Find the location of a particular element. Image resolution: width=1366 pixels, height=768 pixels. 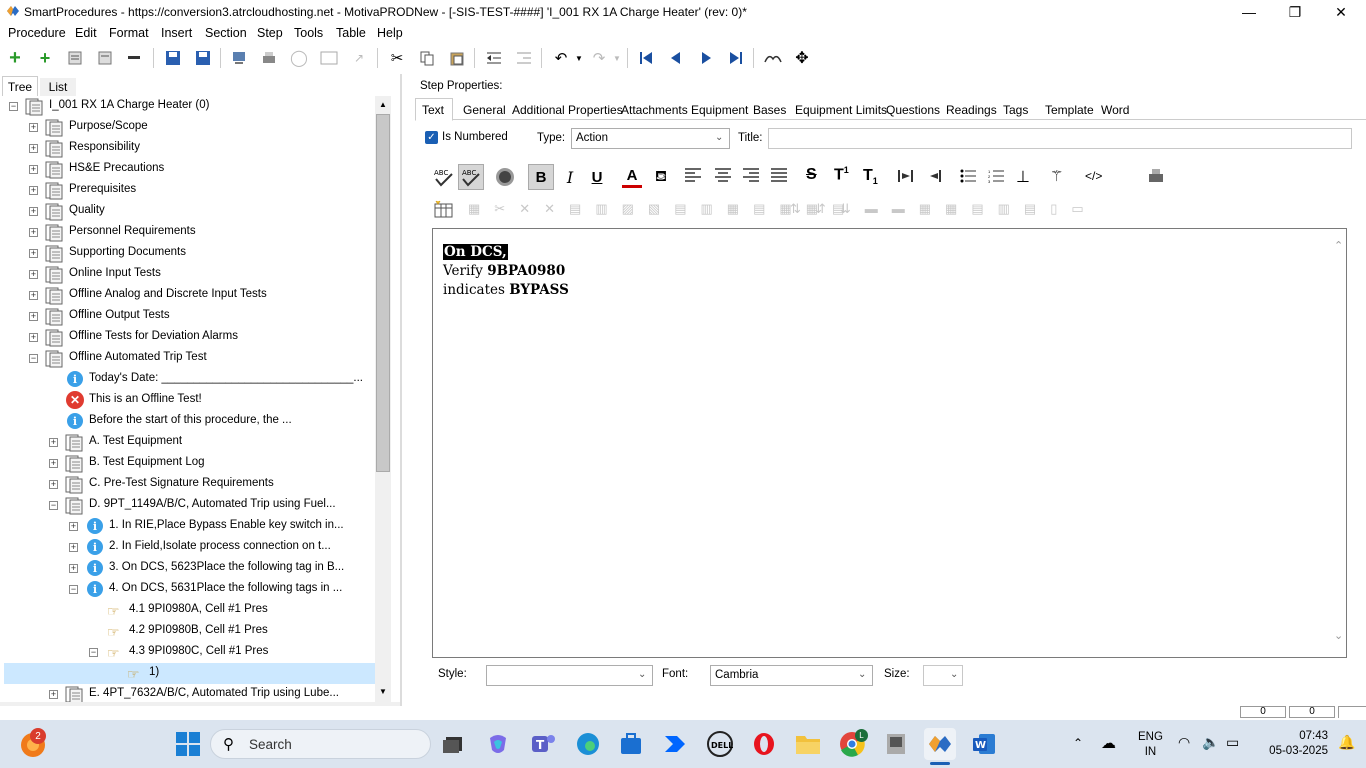

start-windows-icon is located at coordinates (188, 744).